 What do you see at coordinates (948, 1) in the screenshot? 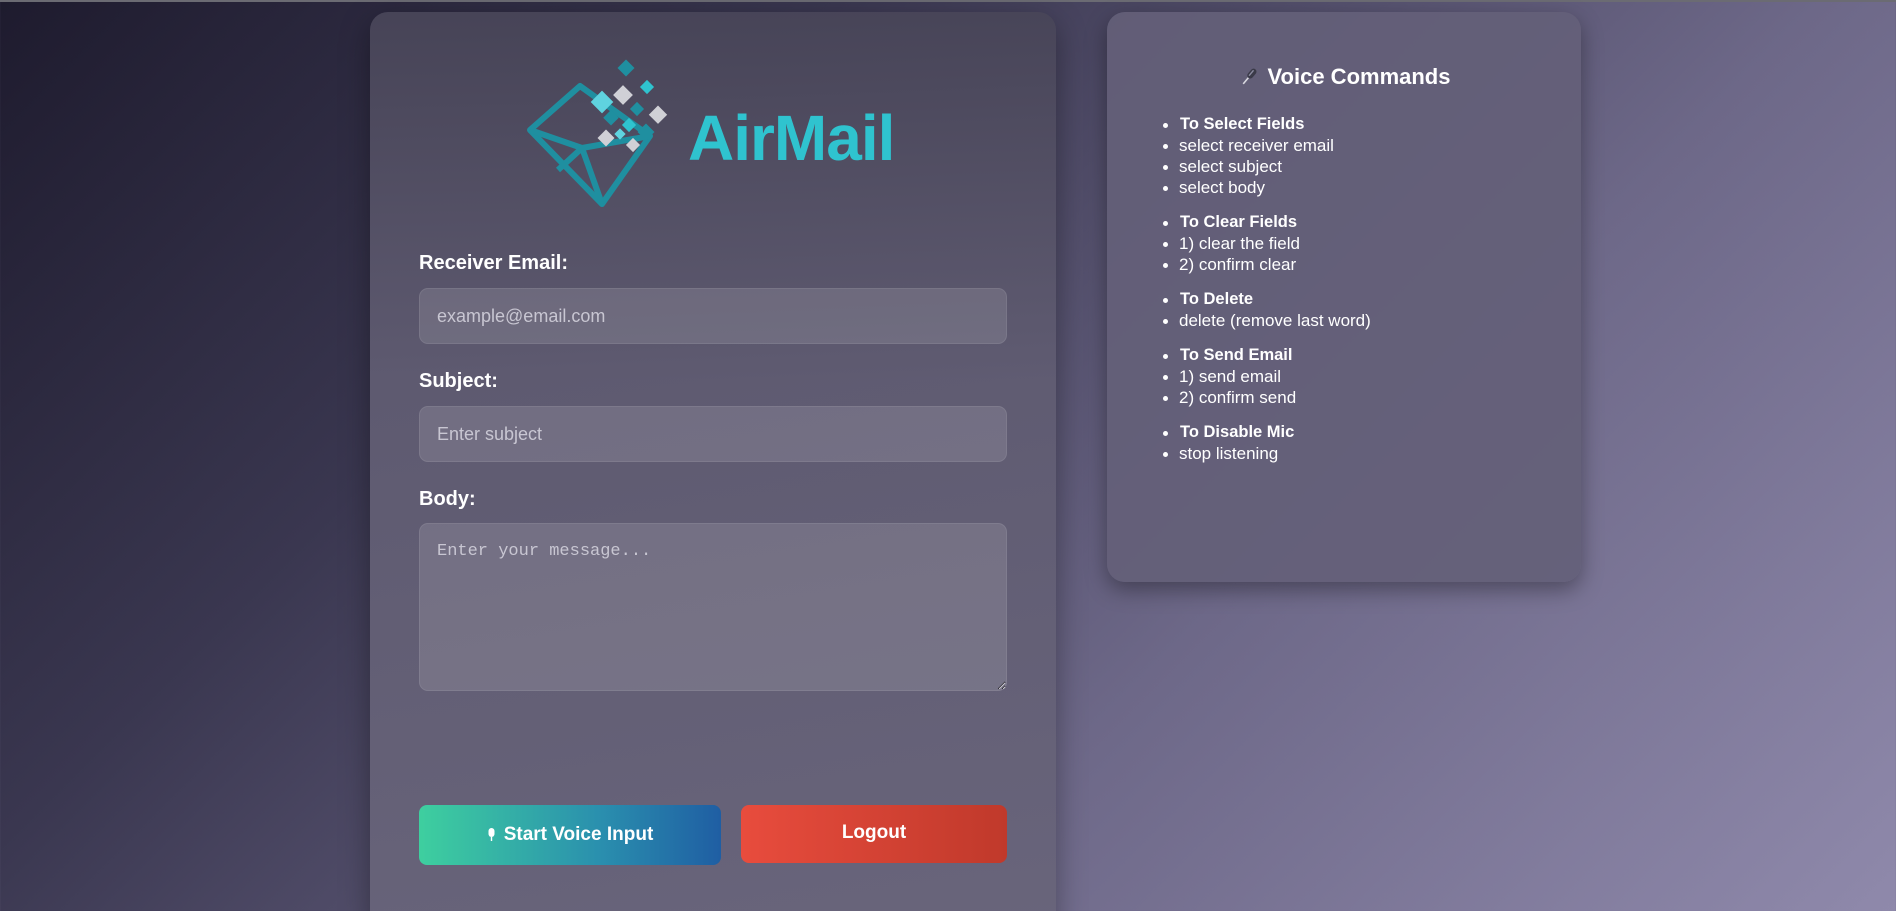
I see `window-top-border` at bounding box center [948, 1].